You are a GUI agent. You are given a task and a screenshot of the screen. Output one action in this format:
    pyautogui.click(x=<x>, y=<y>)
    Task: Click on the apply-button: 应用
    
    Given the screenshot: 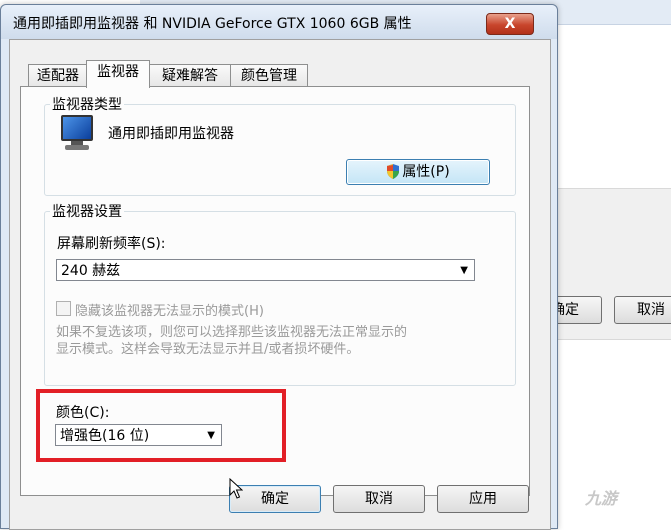 What is the action you would take?
    pyautogui.click(x=483, y=499)
    